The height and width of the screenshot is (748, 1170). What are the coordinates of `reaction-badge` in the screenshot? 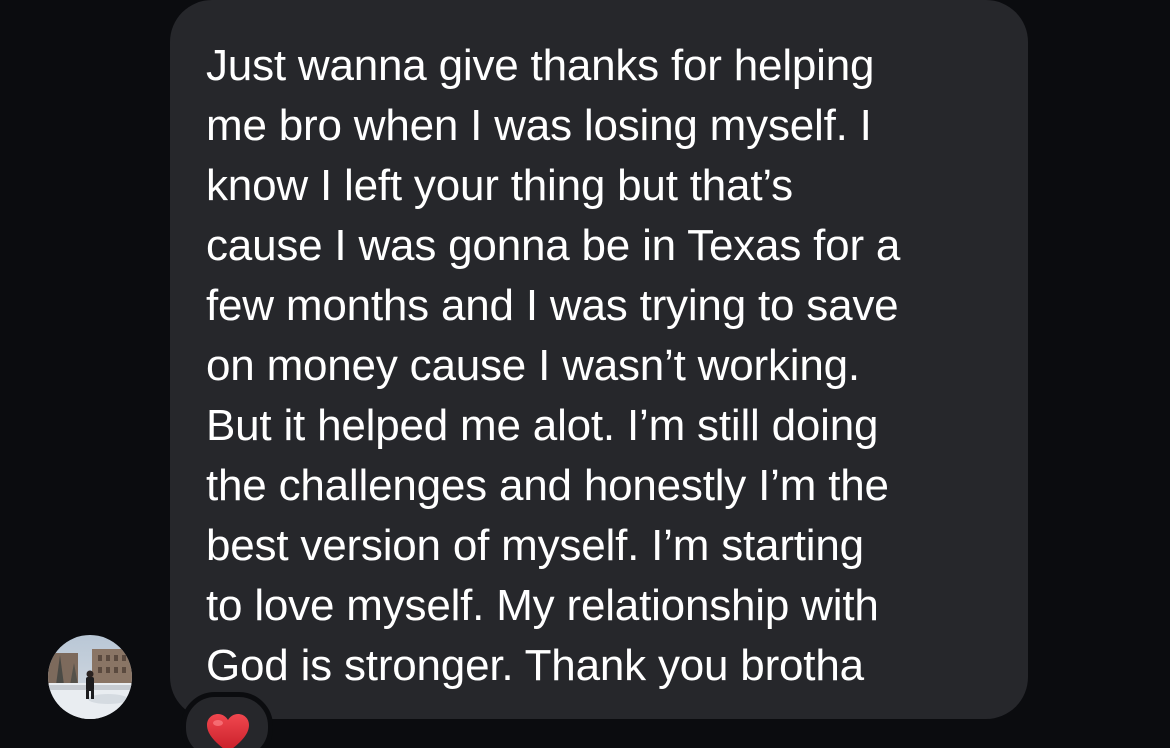 It's located at (227, 720).